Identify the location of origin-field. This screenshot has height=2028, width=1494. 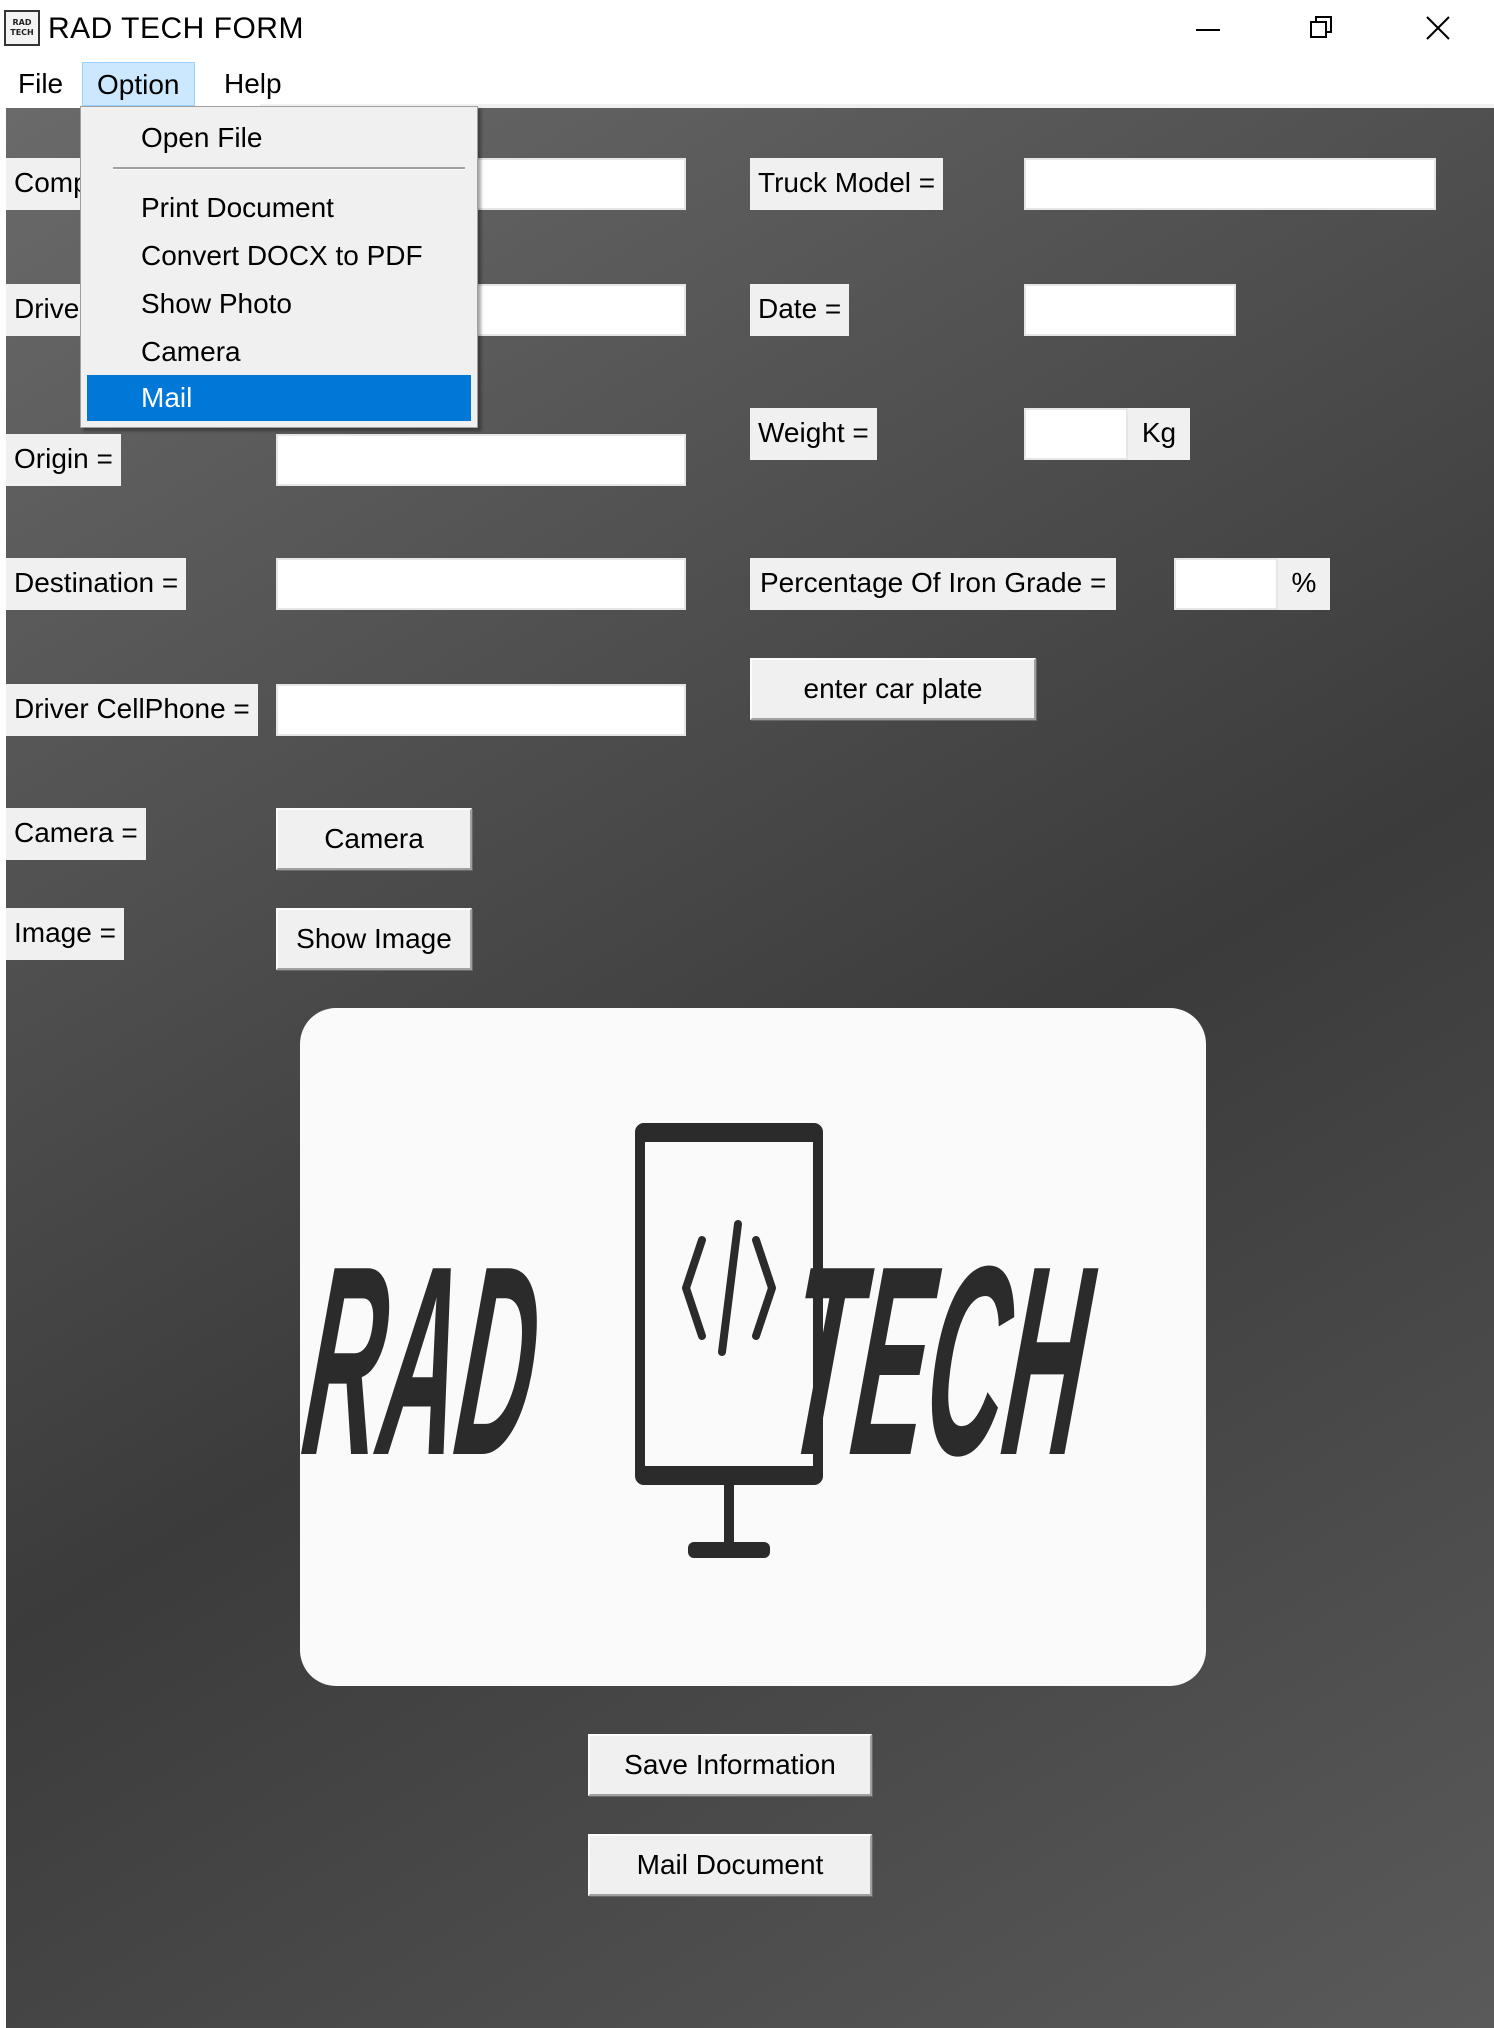
(481, 460).